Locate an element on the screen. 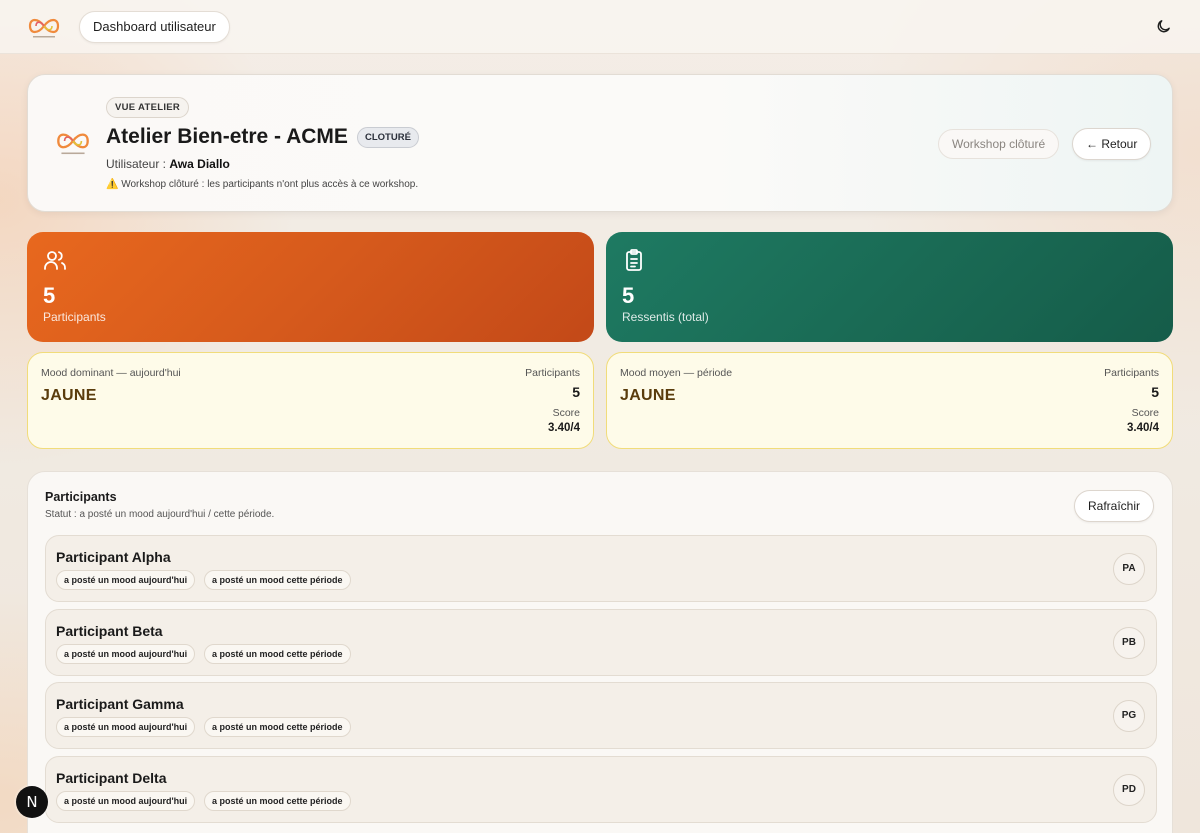 The image size is (1200, 833). participants-section-title: Participants is located at coordinates (81, 497).